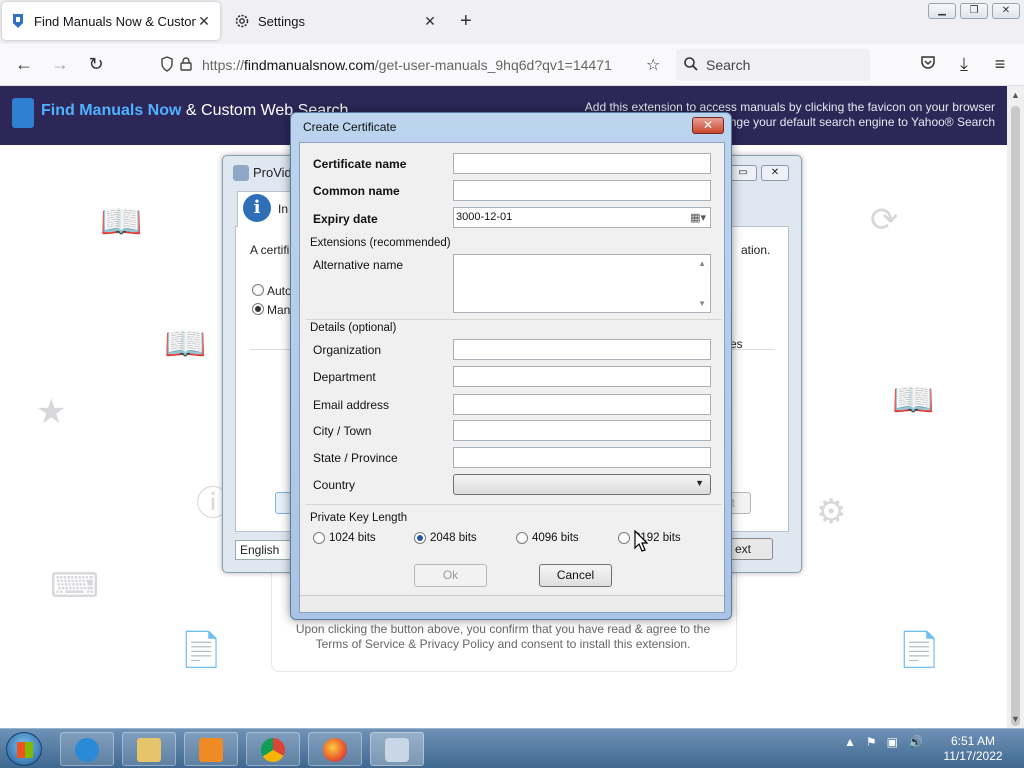 The image size is (1024, 768). What do you see at coordinates (185, 344) in the screenshot?
I see `manual-help-icon: 📖` at bounding box center [185, 344].